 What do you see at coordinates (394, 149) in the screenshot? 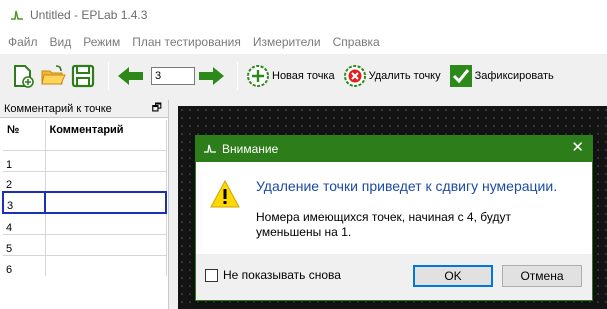
I see `dialog-title-bar: Внимание ✕` at bounding box center [394, 149].